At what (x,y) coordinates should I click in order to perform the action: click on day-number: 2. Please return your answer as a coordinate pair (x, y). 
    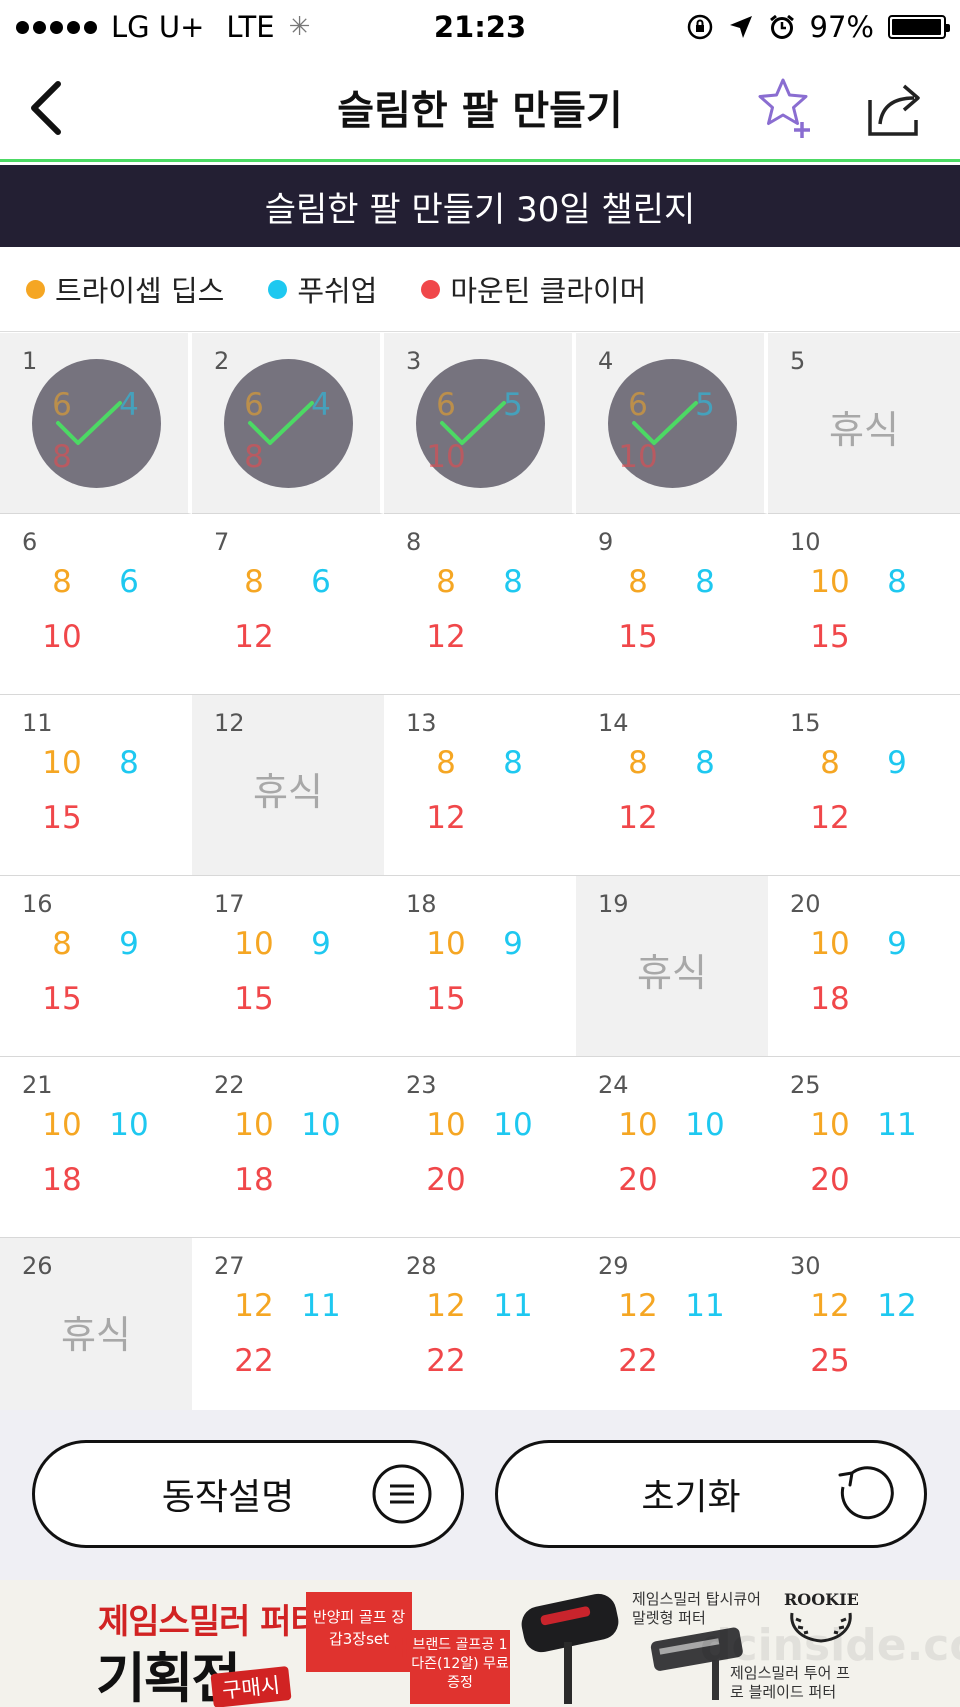
    Looking at the image, I should click on (222, 361).